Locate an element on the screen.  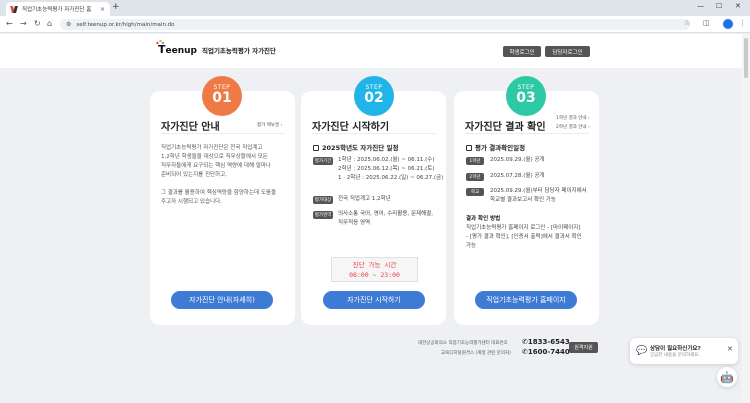
chat-title: 상담이 필요하신가요? is located at coordinates (675, 349).